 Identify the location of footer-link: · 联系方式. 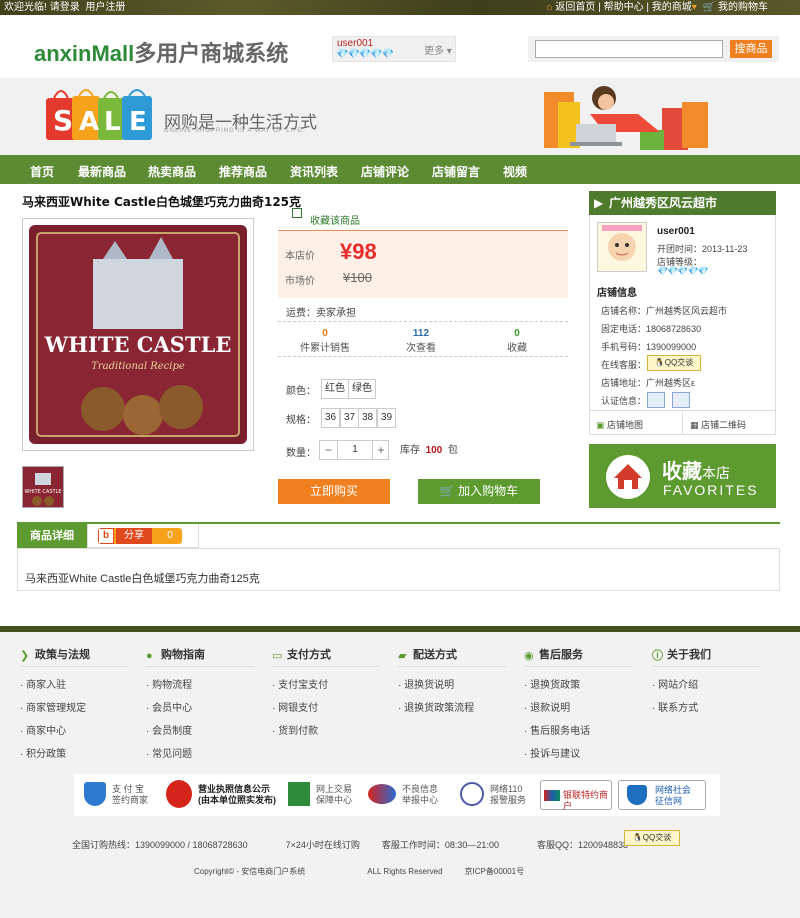
(706, 710).